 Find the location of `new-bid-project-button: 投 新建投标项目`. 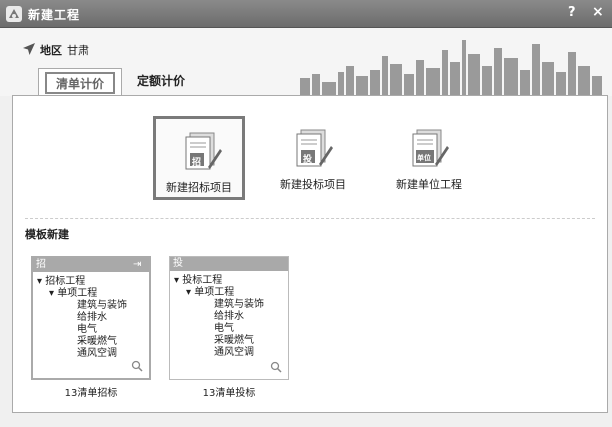

new-bid-project-button: 投 新建投标项目 is located at coordinates (313, 158).